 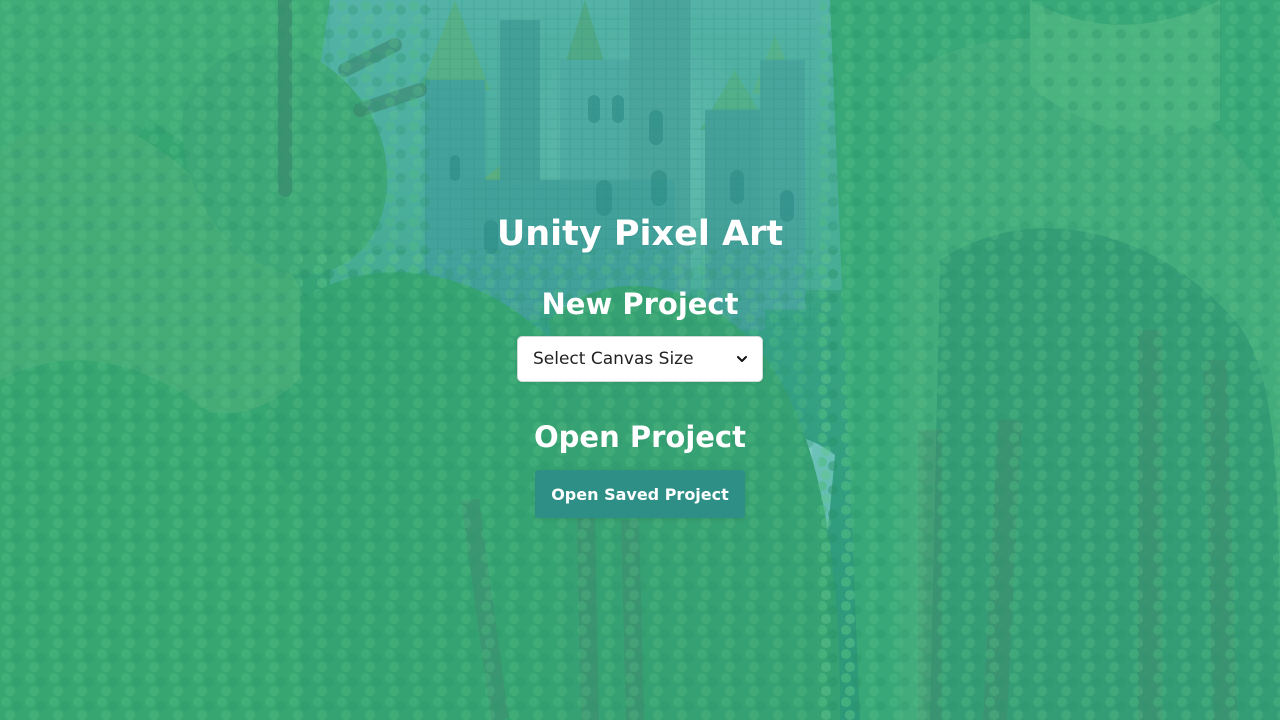 I want to click on chevron-down-icon, so click(x=742, y=359).